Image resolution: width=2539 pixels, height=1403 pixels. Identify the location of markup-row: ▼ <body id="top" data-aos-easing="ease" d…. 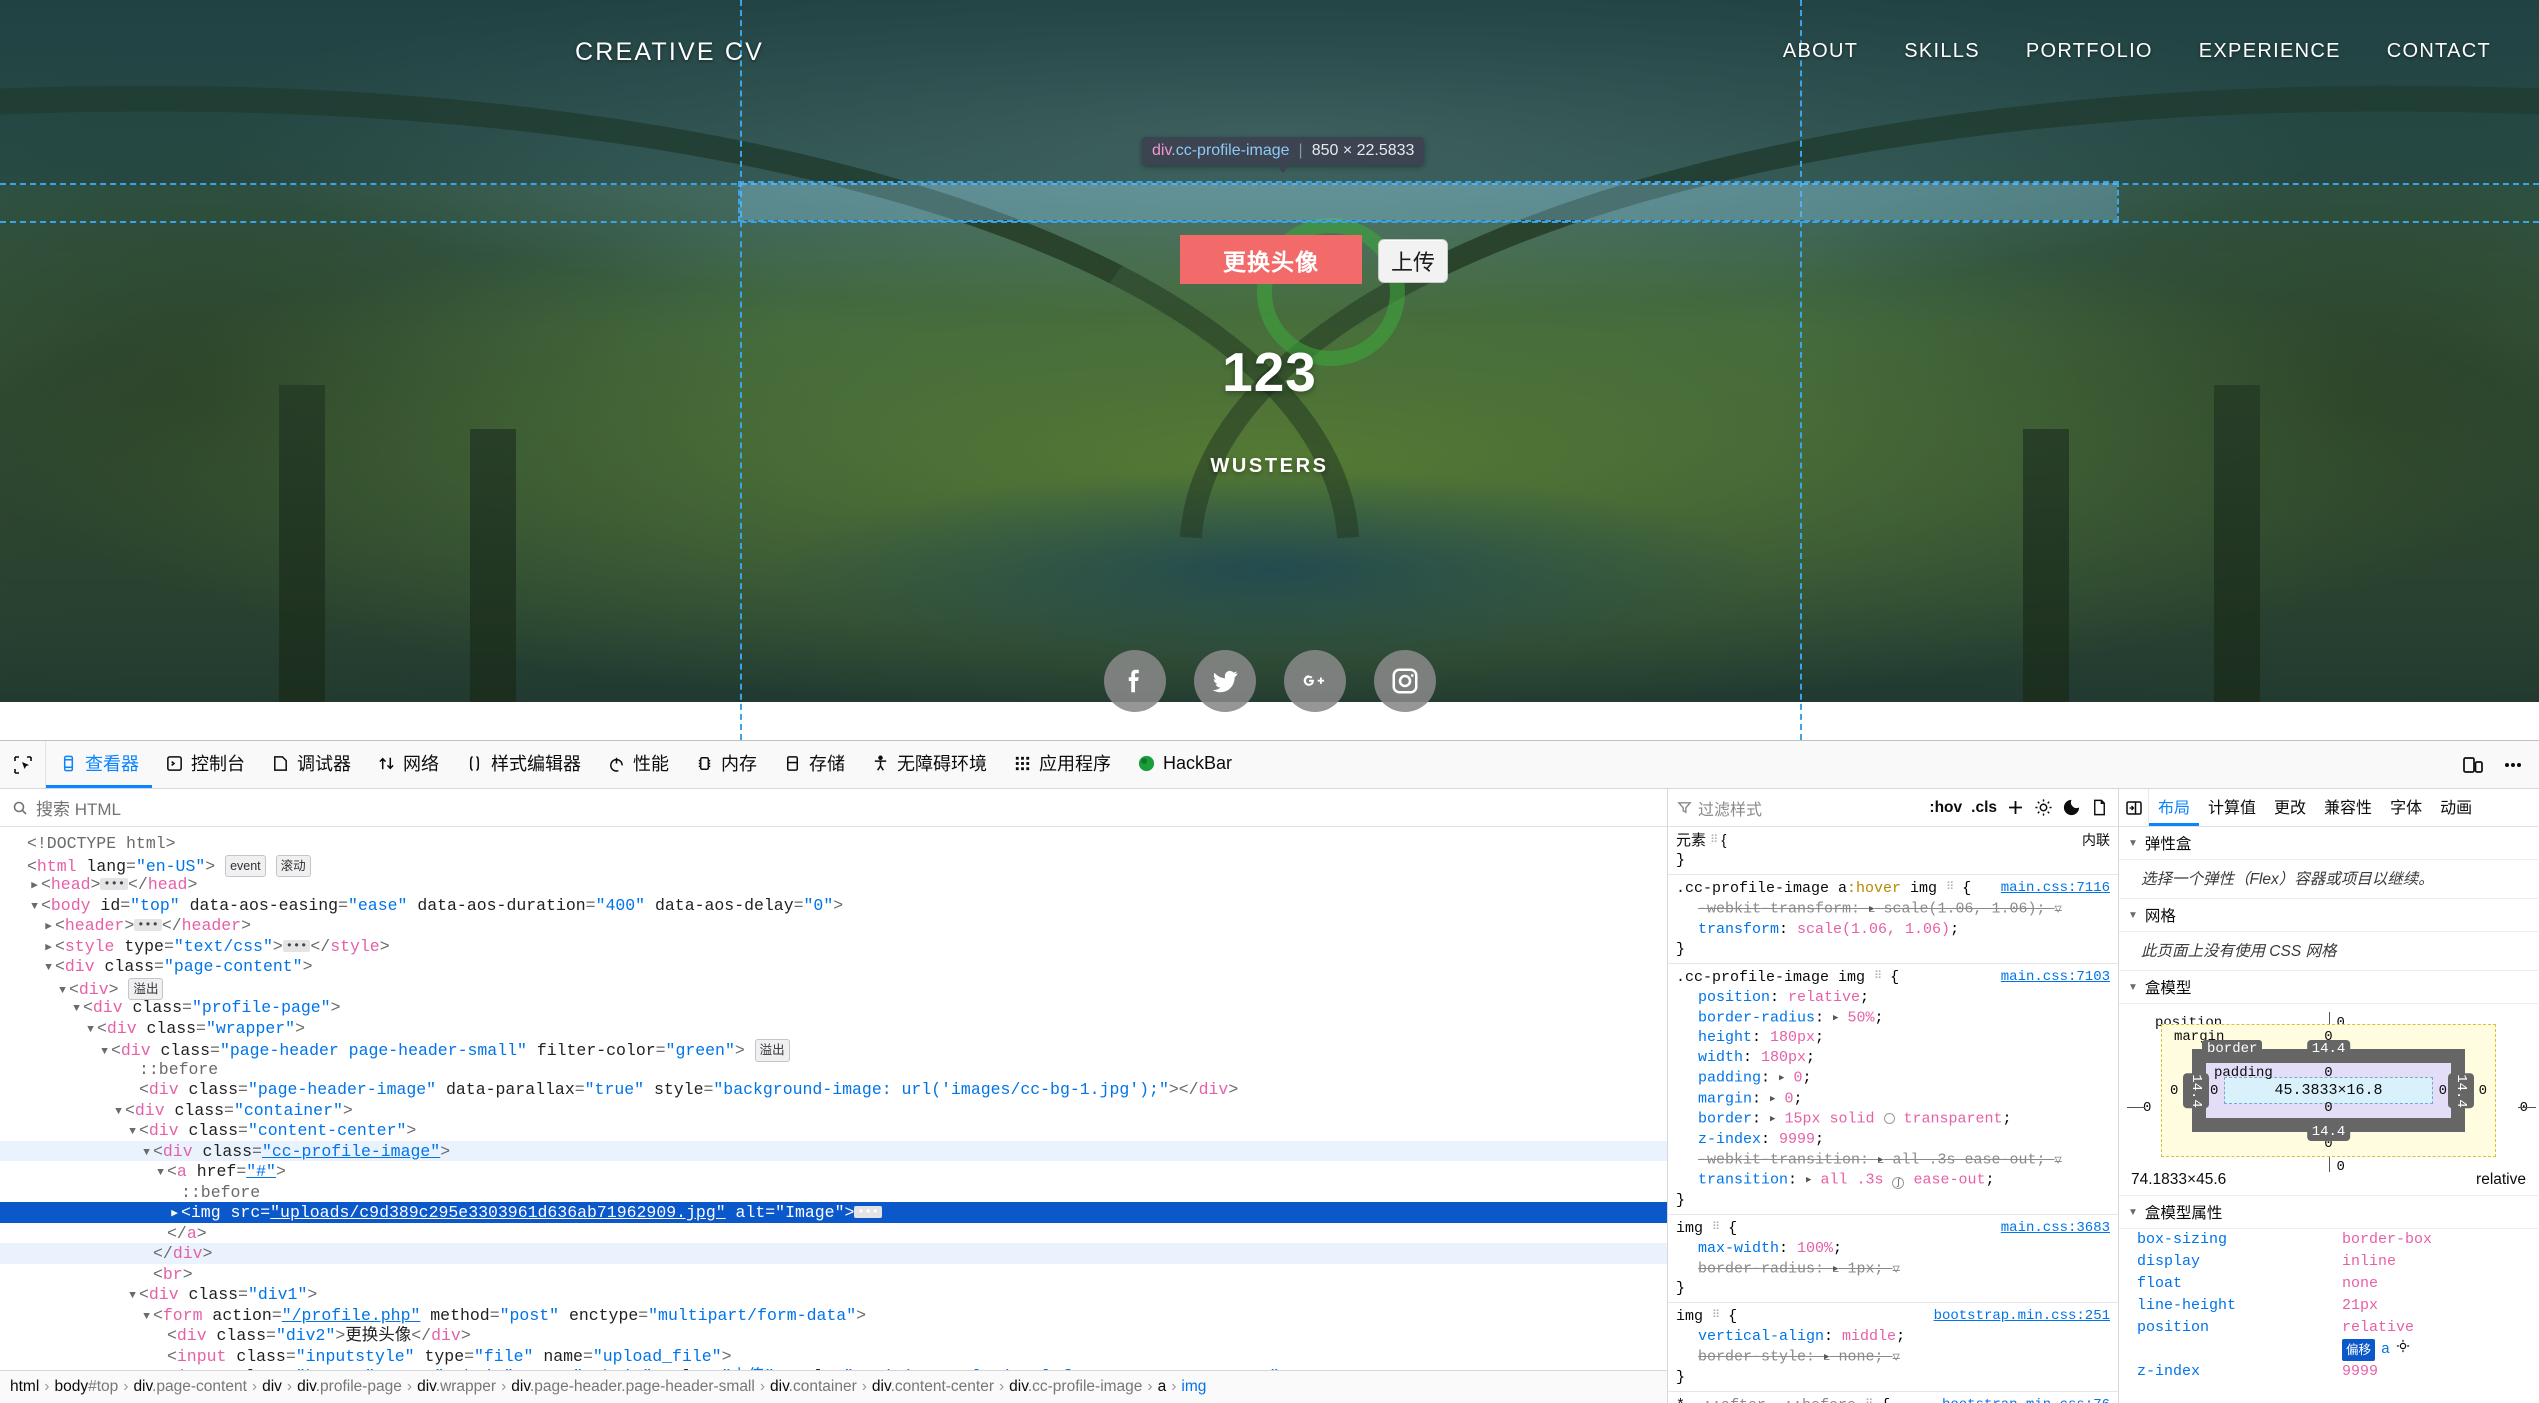
(833, 905).